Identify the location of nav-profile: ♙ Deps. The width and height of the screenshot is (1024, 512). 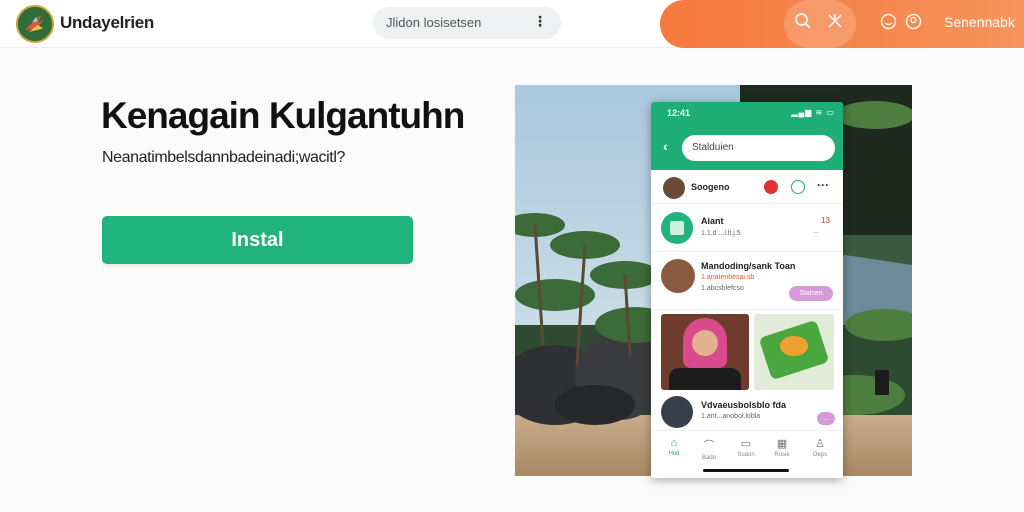
(820, 447).